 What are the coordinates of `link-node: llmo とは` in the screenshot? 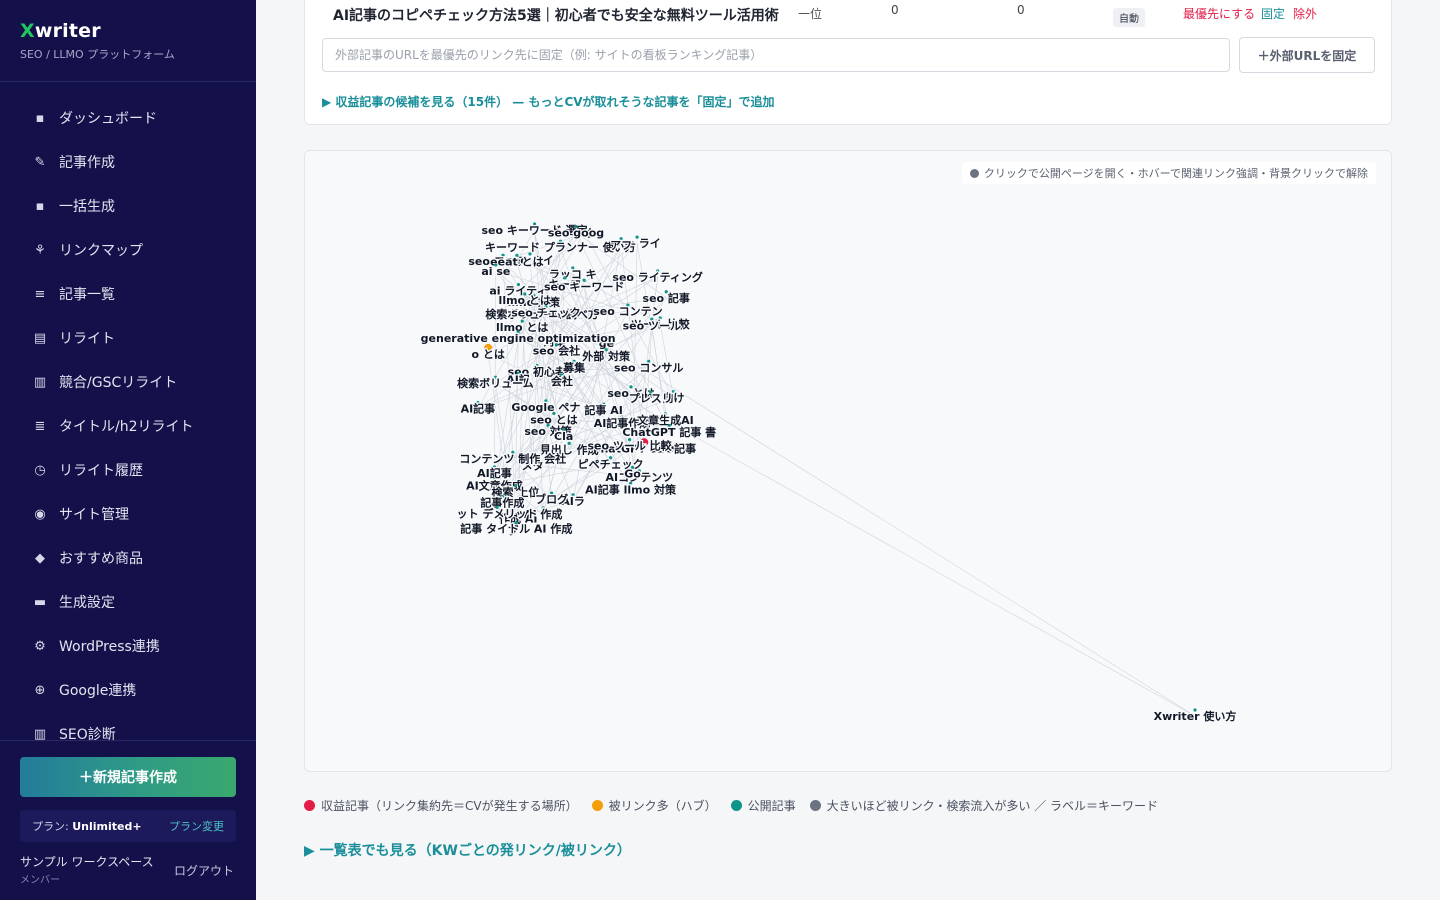 It's located at (524, 300).